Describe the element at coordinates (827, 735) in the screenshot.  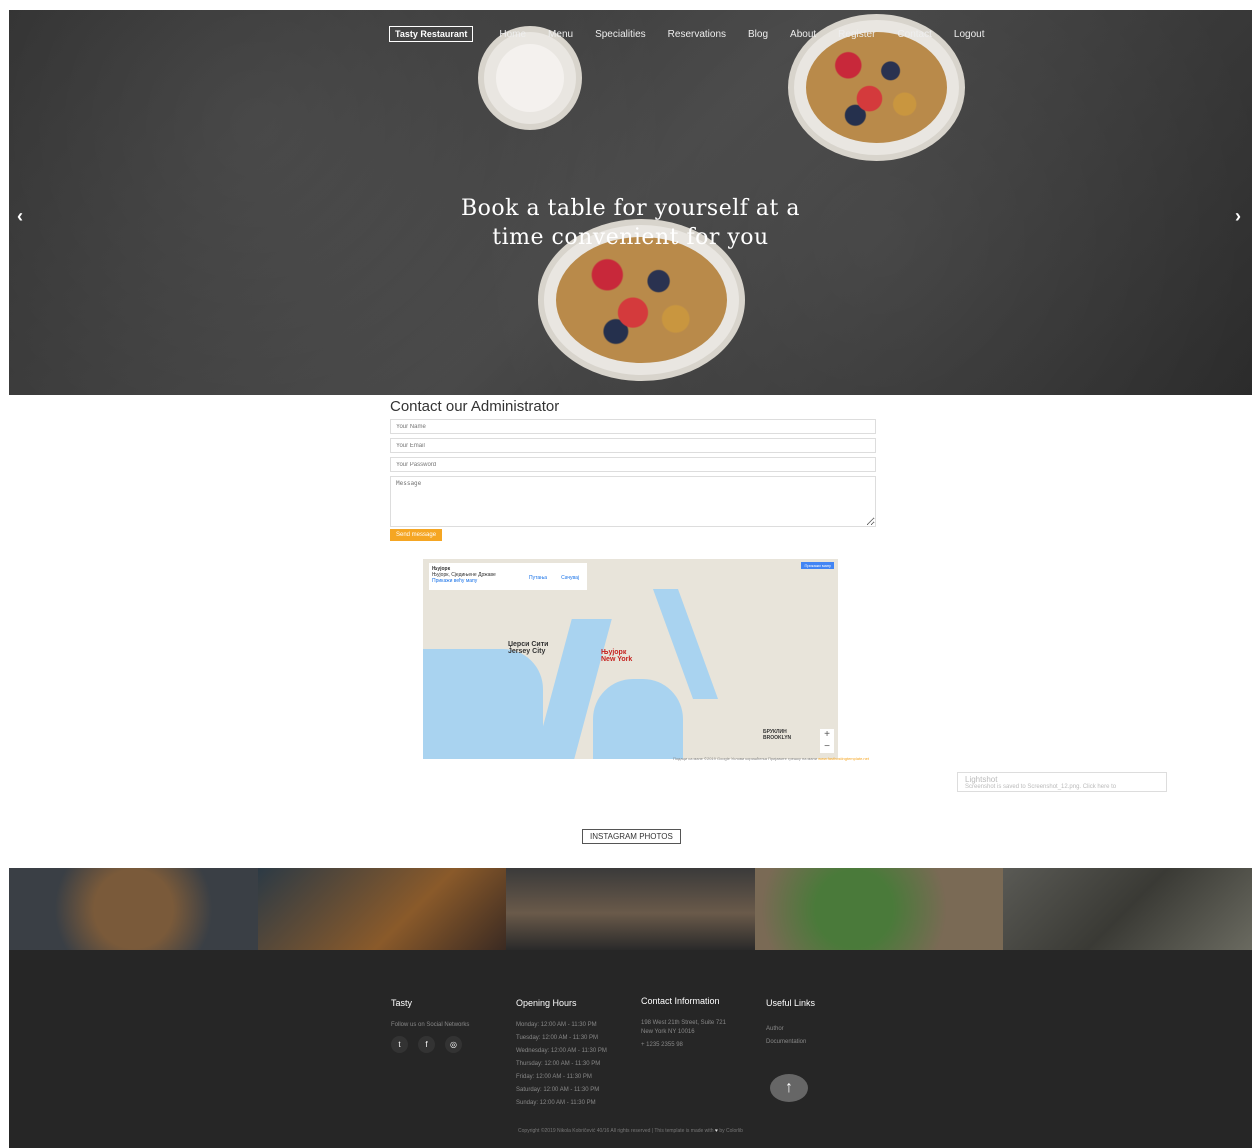
I see `zoom-in-button: +` at that location.